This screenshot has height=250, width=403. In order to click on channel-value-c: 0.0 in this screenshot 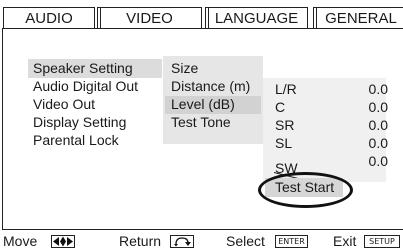, I will do `click(369, 107)`.